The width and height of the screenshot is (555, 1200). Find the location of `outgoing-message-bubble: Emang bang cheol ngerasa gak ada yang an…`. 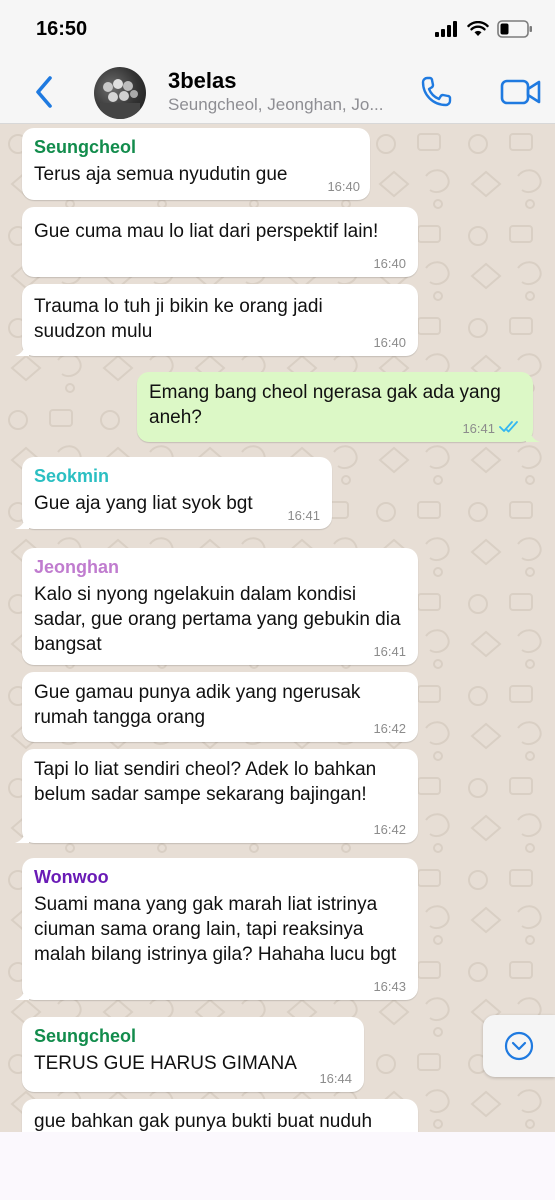

outgoing-message-bubble: Emang bang cheol ngerasa gak ada yang an… is located at coordinates (338, 407).